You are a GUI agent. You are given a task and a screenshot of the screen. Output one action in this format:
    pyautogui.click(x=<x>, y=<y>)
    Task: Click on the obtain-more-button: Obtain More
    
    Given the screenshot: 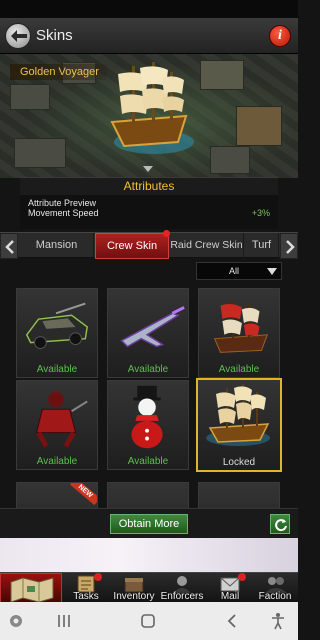 What is the action you would take?
    pyautogui.click(x=149, y=524)
    